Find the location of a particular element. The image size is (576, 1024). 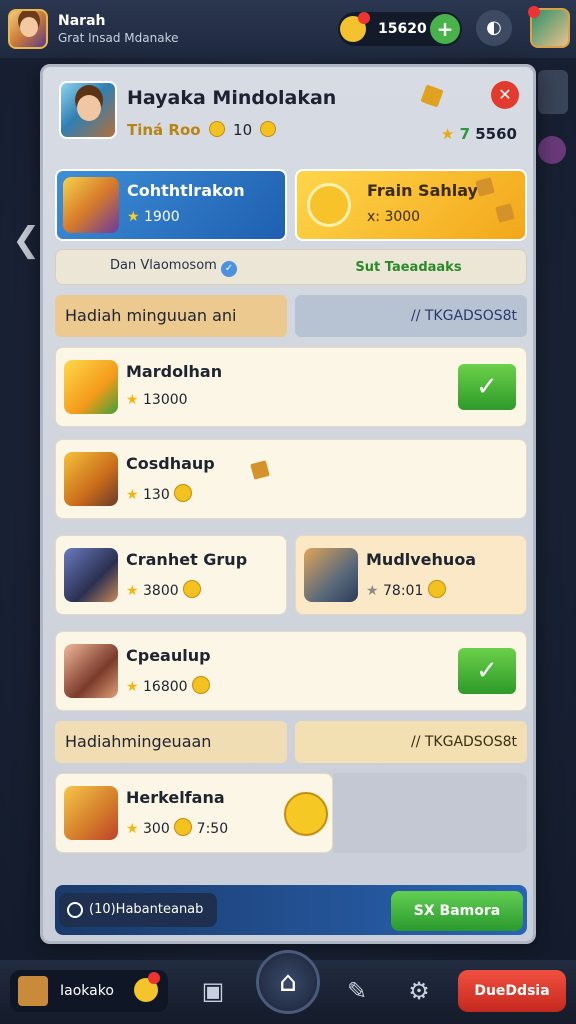

panel-subtitle: Tiná Roo 10 is located at coordinates (203, 130).